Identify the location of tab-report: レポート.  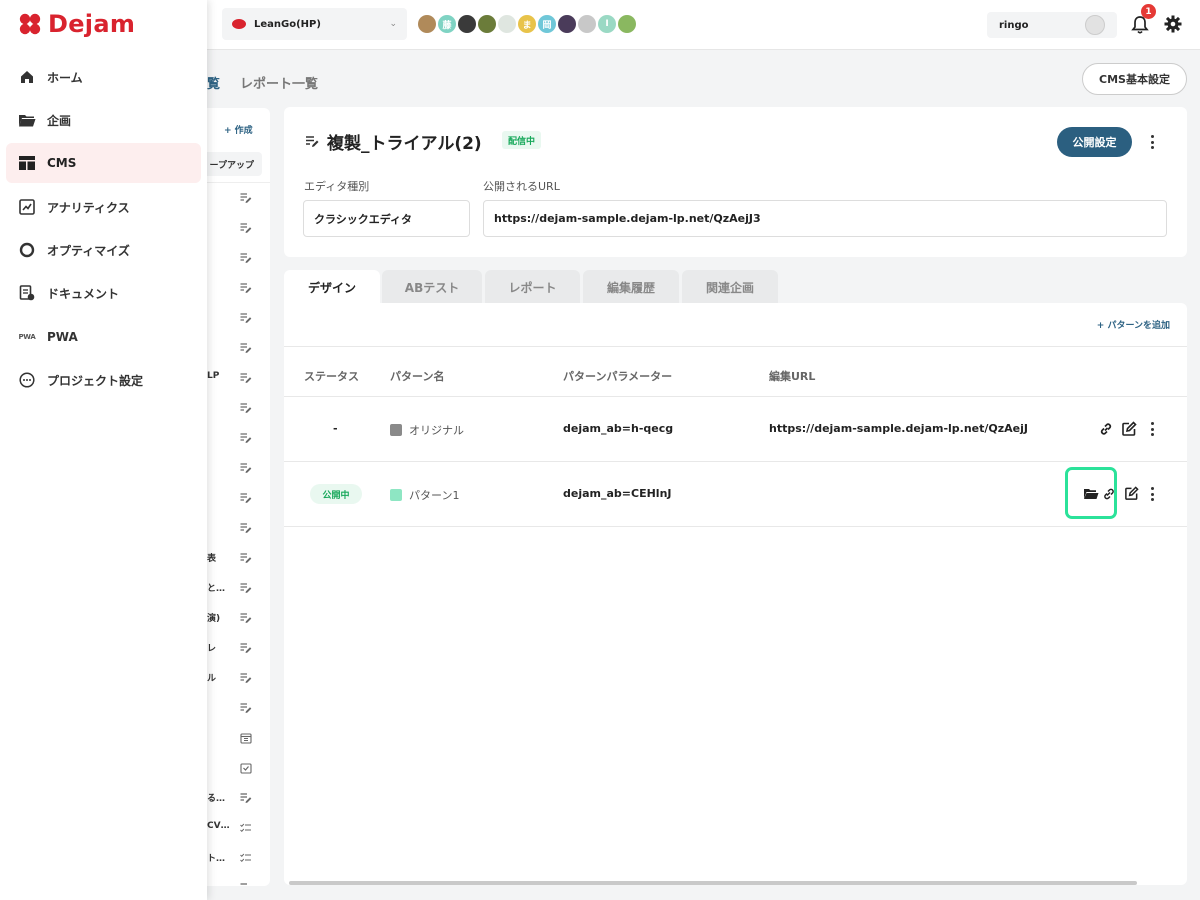
(532, 287).